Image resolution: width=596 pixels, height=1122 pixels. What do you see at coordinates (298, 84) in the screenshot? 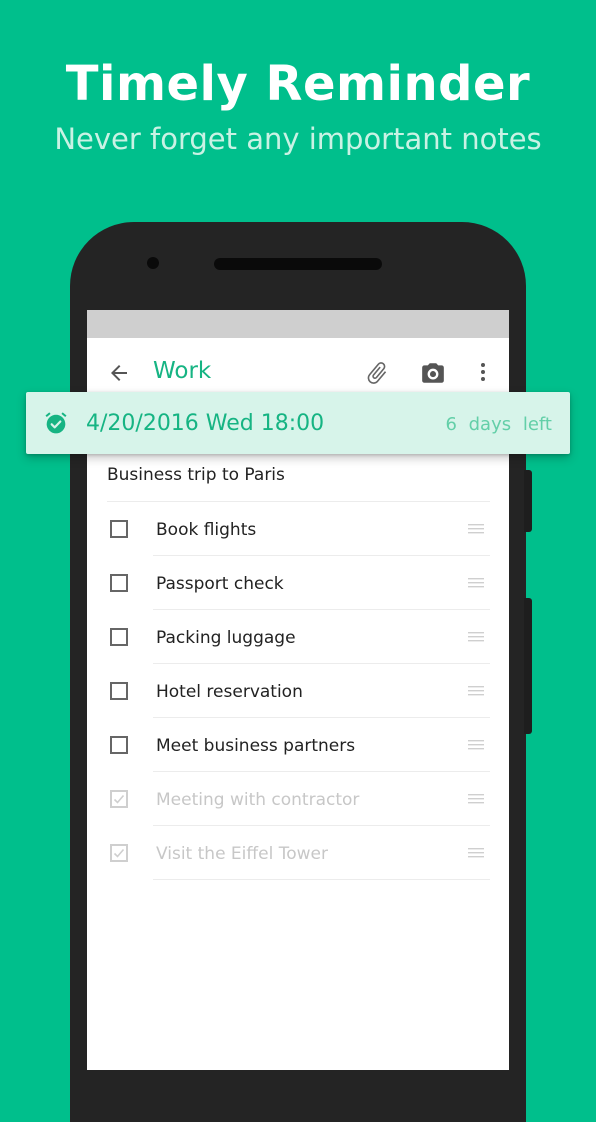
I see `promo-headline: Timely Reminder` at bounding box center [298, 84].